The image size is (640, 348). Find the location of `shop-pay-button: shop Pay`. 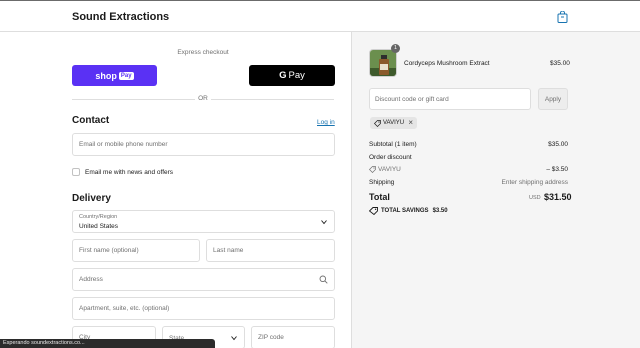

shop-pay-button: shop Pay is located at coordinates (114, 75).